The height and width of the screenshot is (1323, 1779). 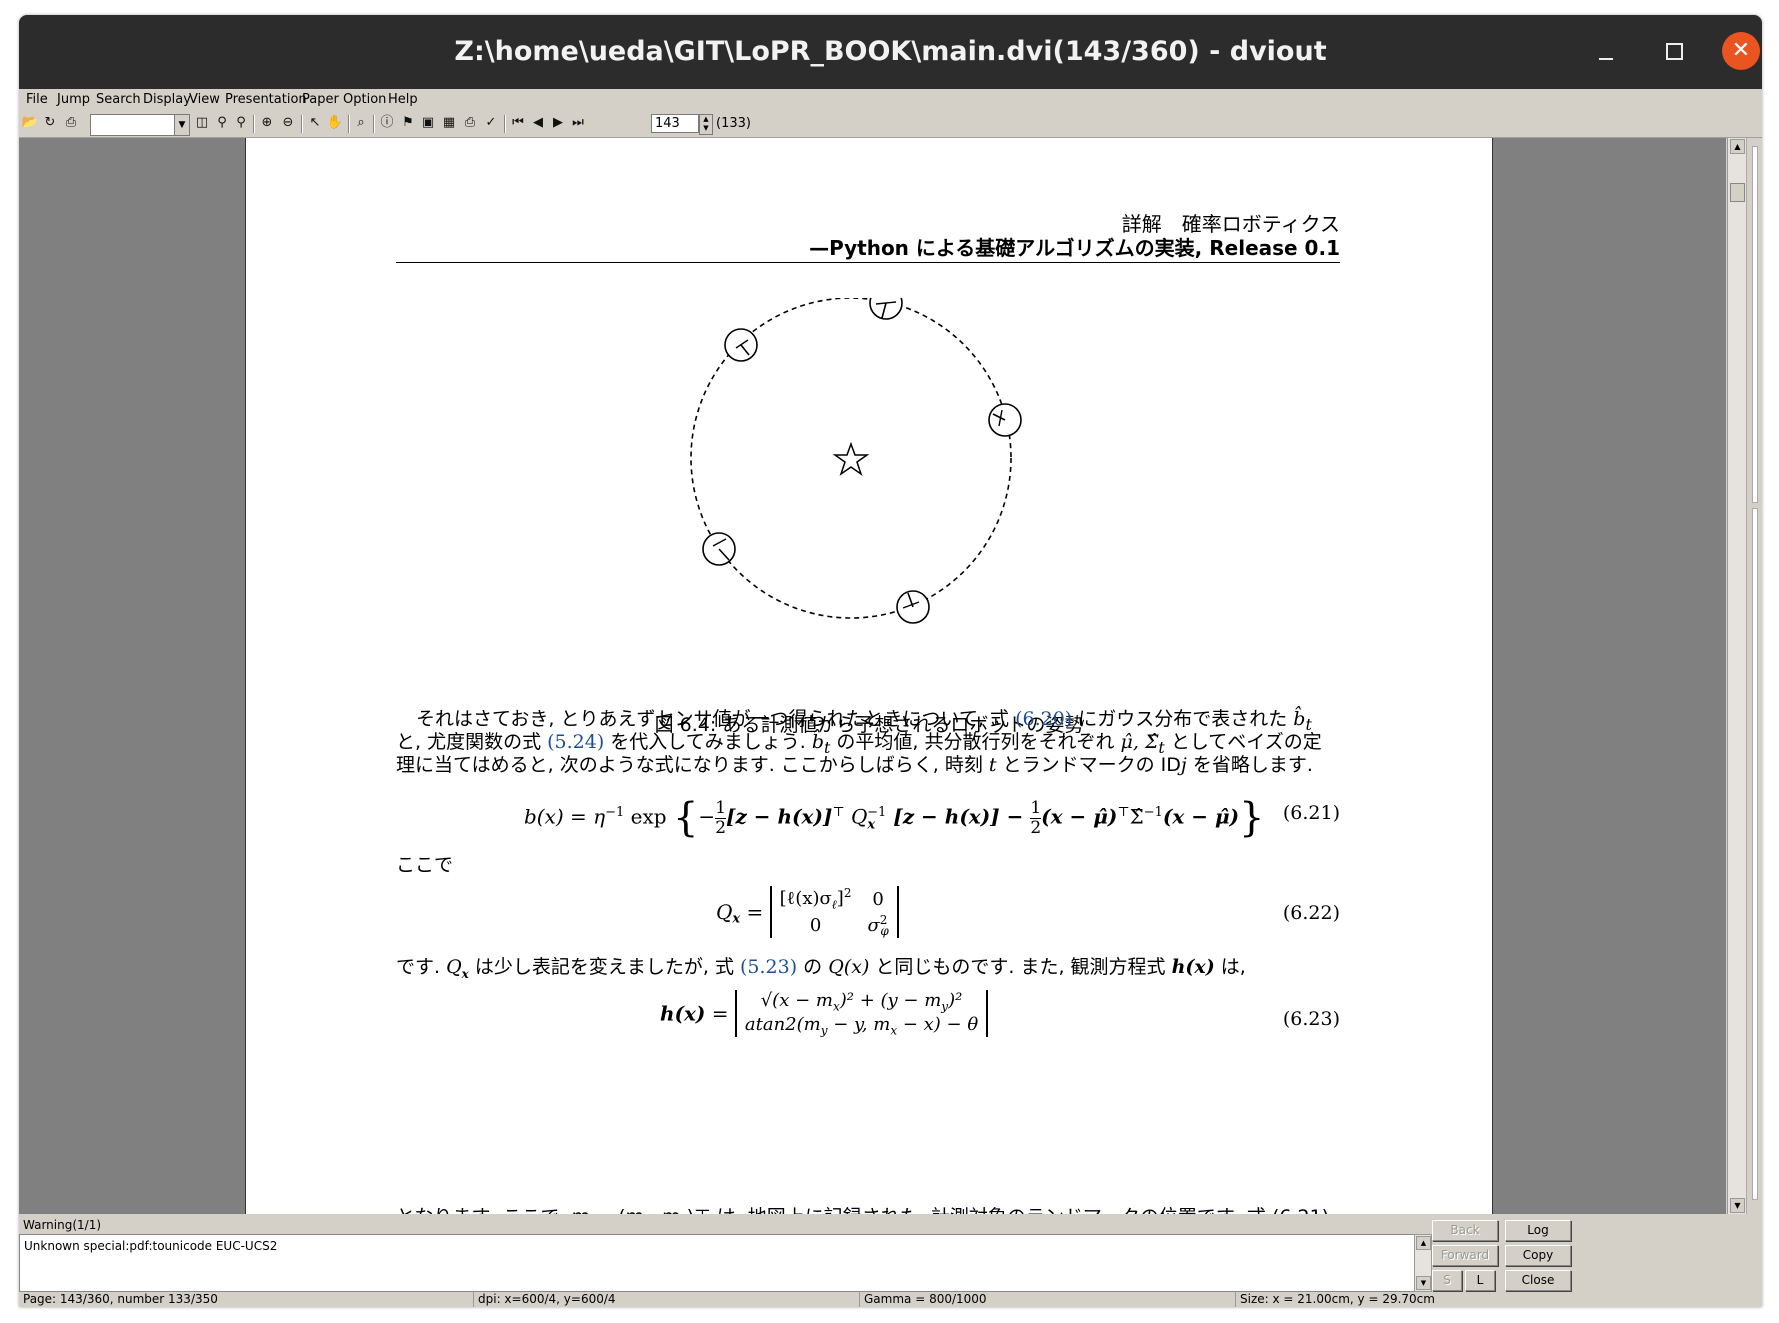 What do you see at coordinates (1754, 676) in the screenshot?
I see `page-position-slider` at bounding box center [1754, 676].